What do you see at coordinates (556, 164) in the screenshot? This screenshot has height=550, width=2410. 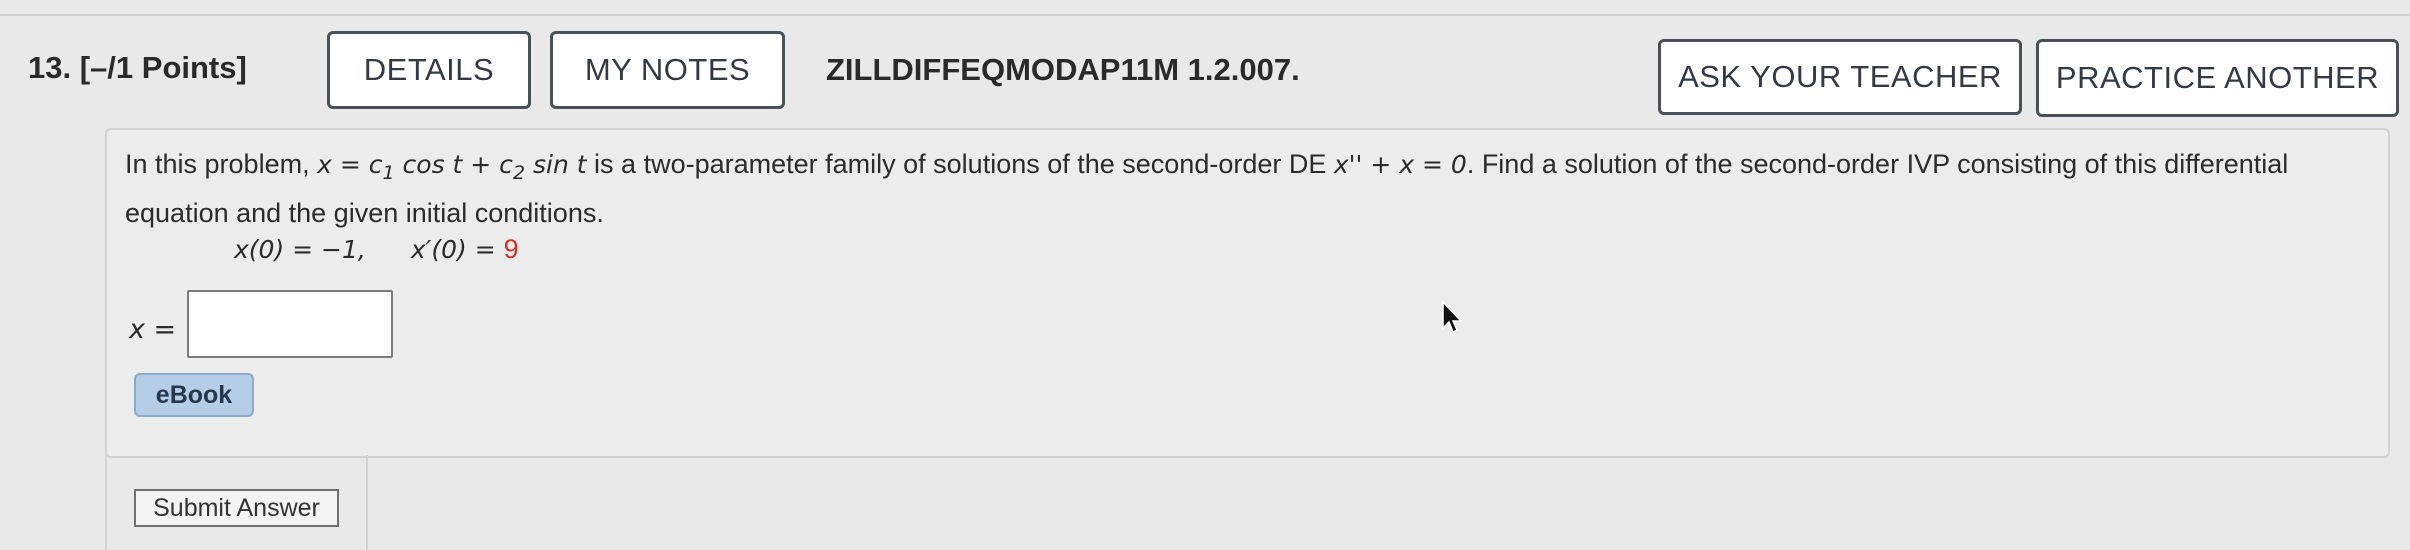 I see `family-sin: sin t` at bounding box center [556, 164].